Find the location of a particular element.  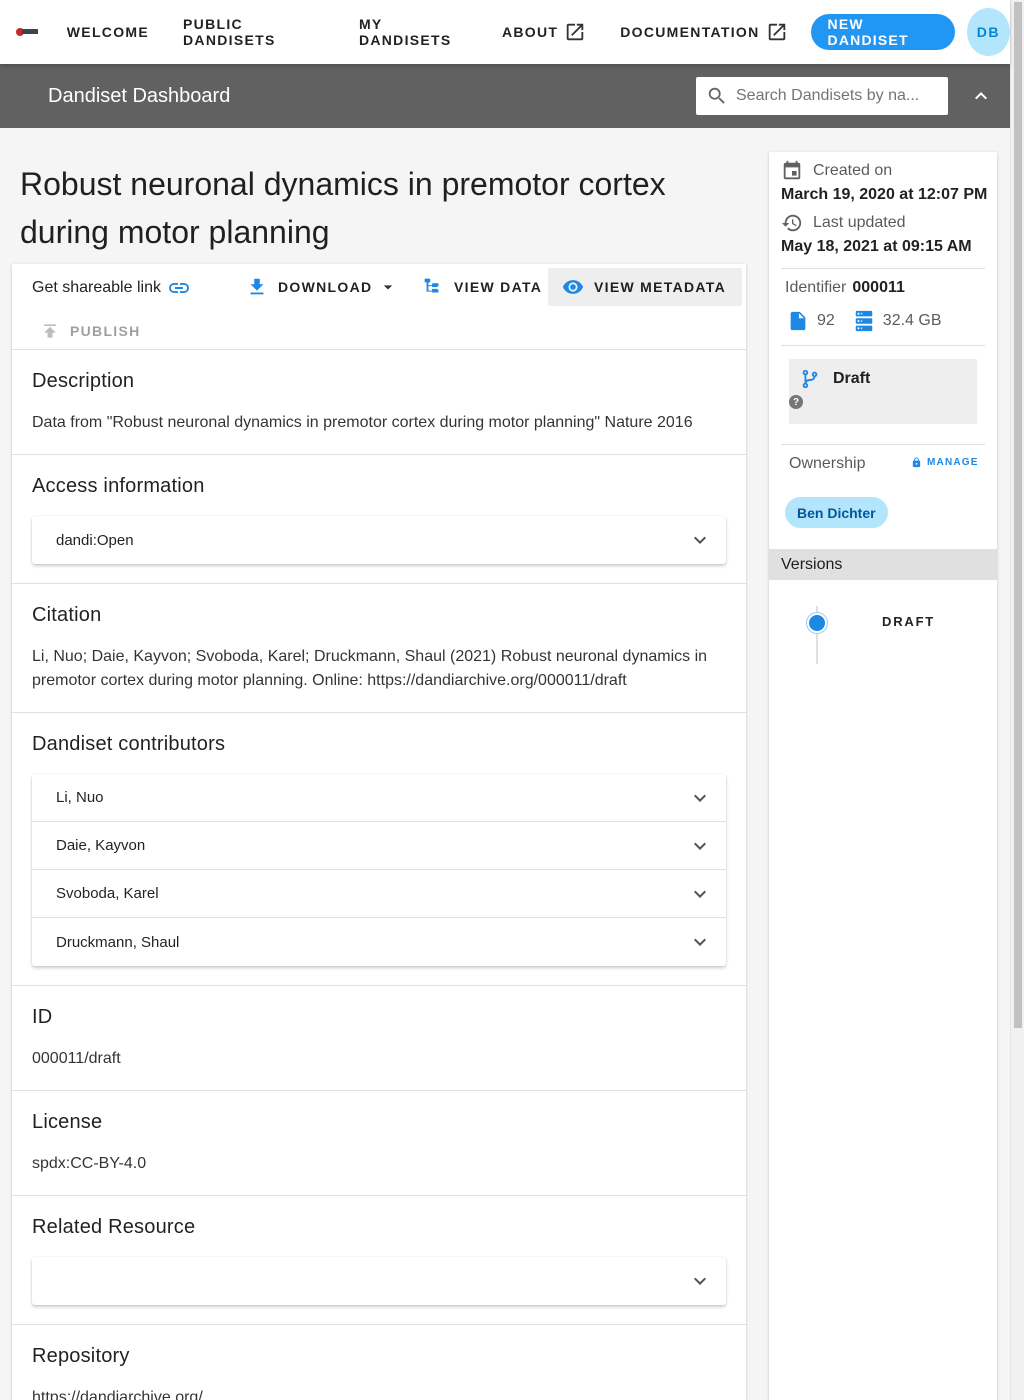

file-tree-icon is located at coordinates (431, 285).